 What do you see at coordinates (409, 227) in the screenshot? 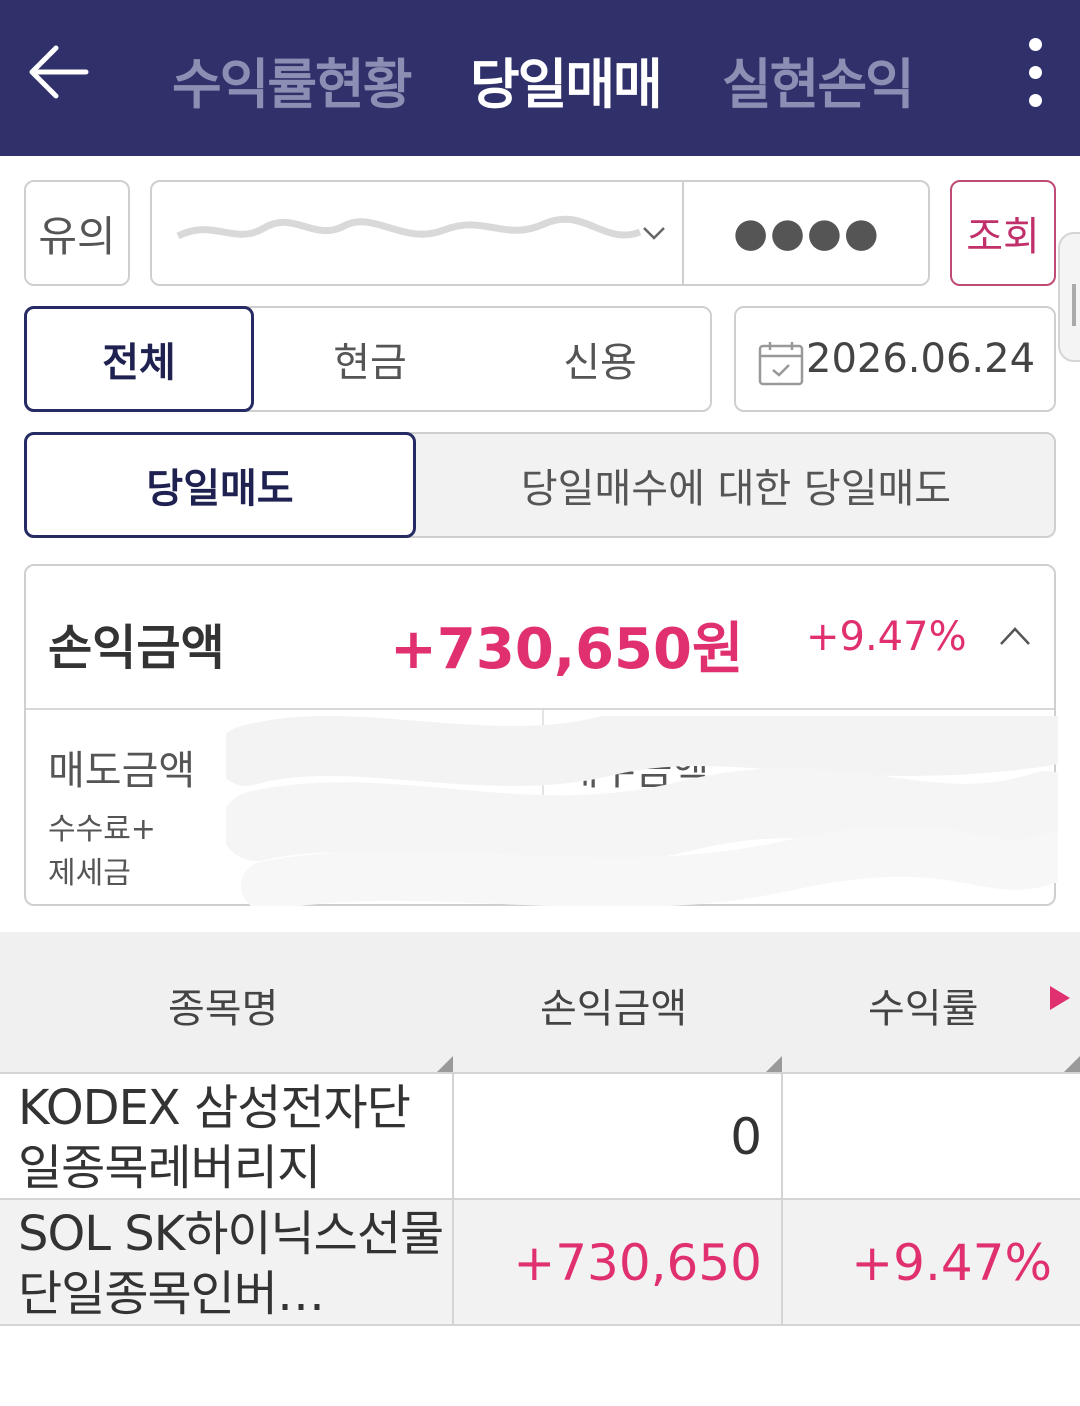
I see `redacted-account-number` at bounding box center [409, 227].